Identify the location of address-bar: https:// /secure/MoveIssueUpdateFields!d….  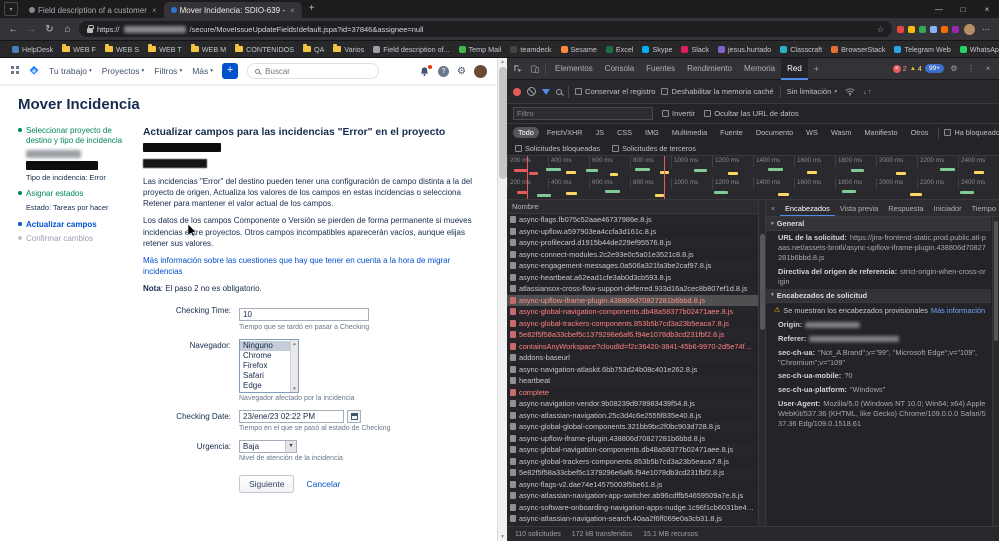
(485, 29).